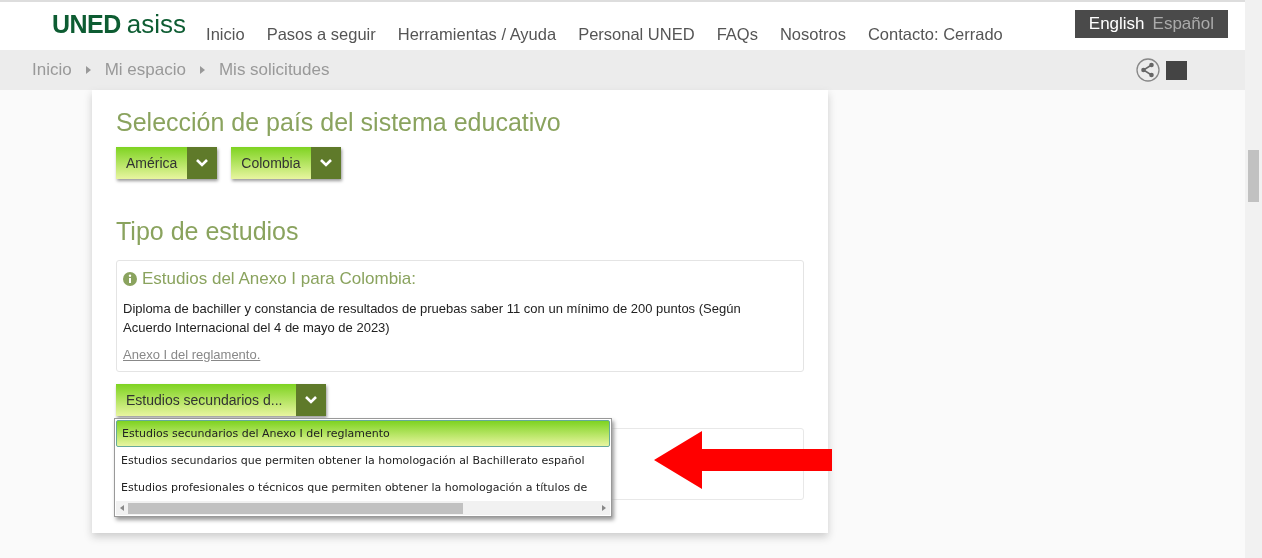  I want to click on nav-link: Inicio, so click(225, 34).